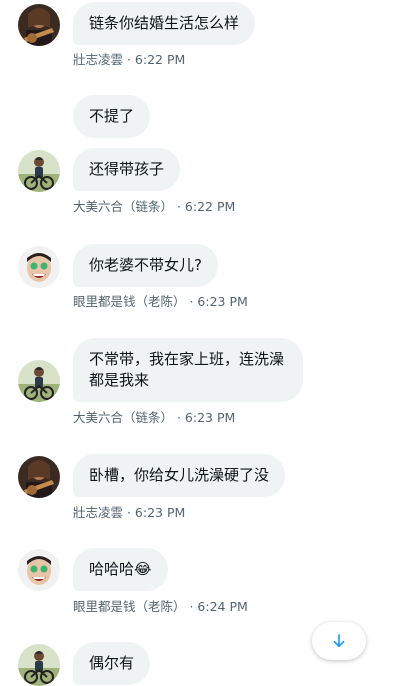 Image resolution: width=401 pixels, height=686 pixels. I want to click on message-meta: 大美六合（链条） · 6:22 PM, so click(154, 206).